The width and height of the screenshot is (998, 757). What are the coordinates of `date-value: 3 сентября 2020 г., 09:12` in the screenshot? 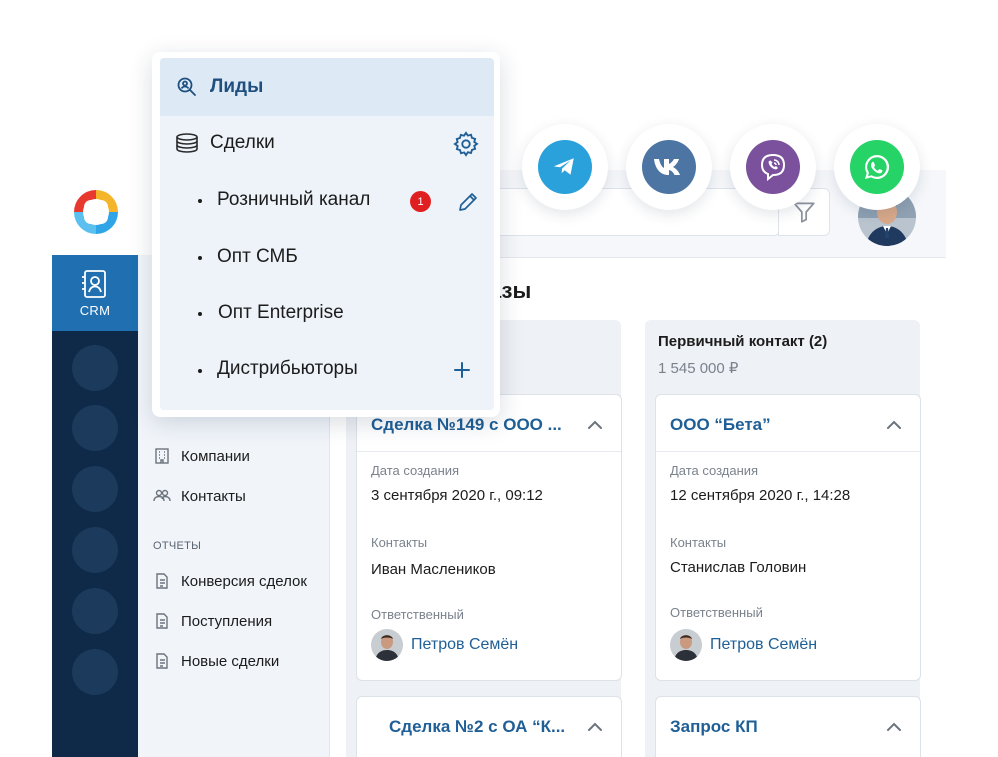 It's located at (457, 495).